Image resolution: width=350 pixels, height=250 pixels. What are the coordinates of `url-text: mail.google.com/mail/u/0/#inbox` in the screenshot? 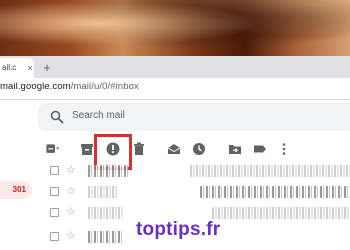 It's located at (69, 86).